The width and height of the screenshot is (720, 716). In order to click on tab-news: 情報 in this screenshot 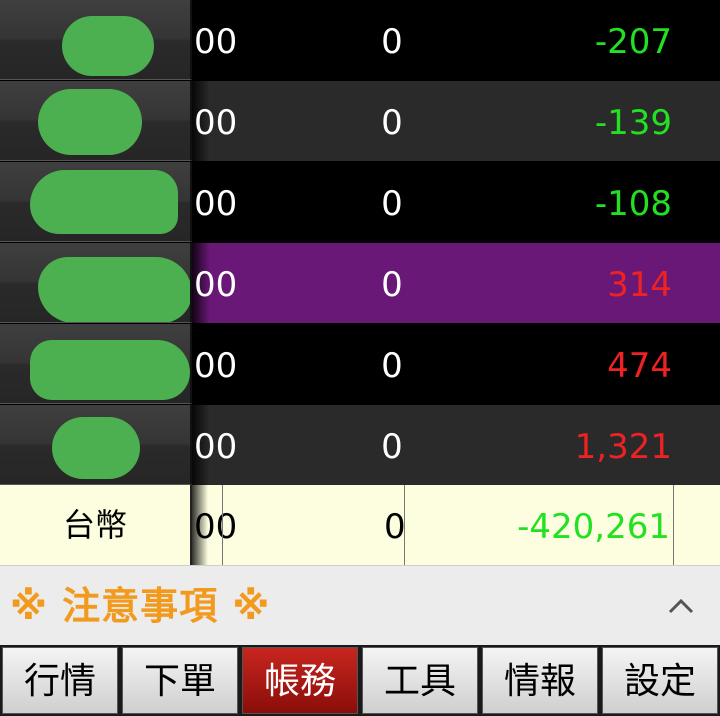, I will do `click(540, 680)`.